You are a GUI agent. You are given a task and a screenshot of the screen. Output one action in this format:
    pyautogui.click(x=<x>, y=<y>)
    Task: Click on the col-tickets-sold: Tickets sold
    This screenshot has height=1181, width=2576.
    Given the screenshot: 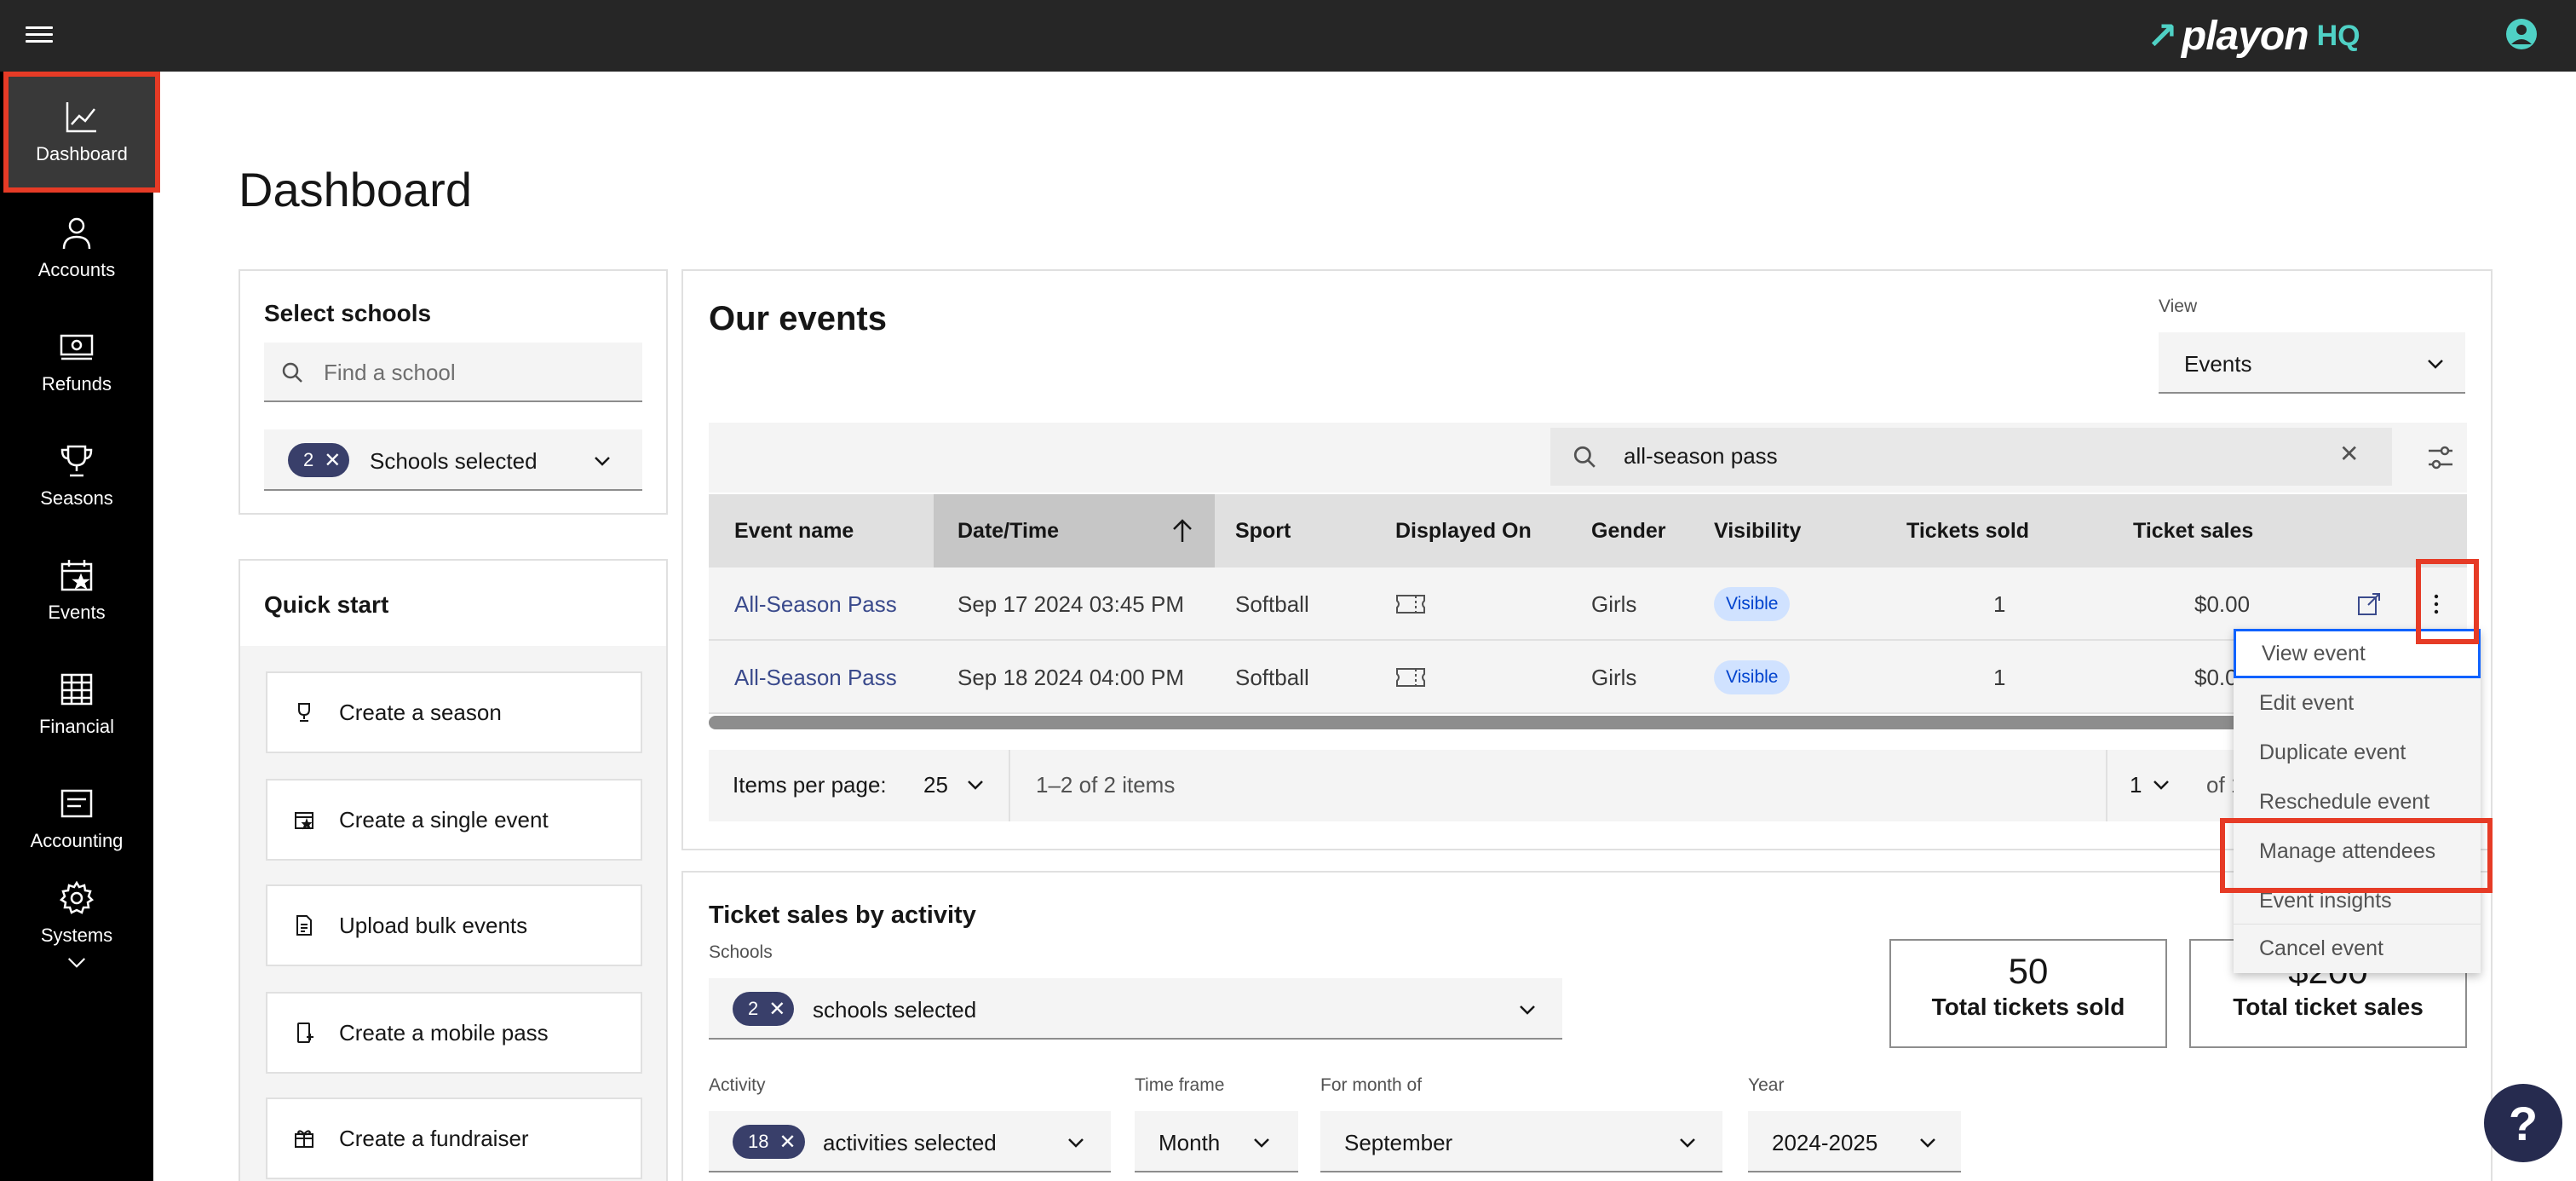 What is the action you would take?
    pyautogui.click(x=1968, y=530)
    